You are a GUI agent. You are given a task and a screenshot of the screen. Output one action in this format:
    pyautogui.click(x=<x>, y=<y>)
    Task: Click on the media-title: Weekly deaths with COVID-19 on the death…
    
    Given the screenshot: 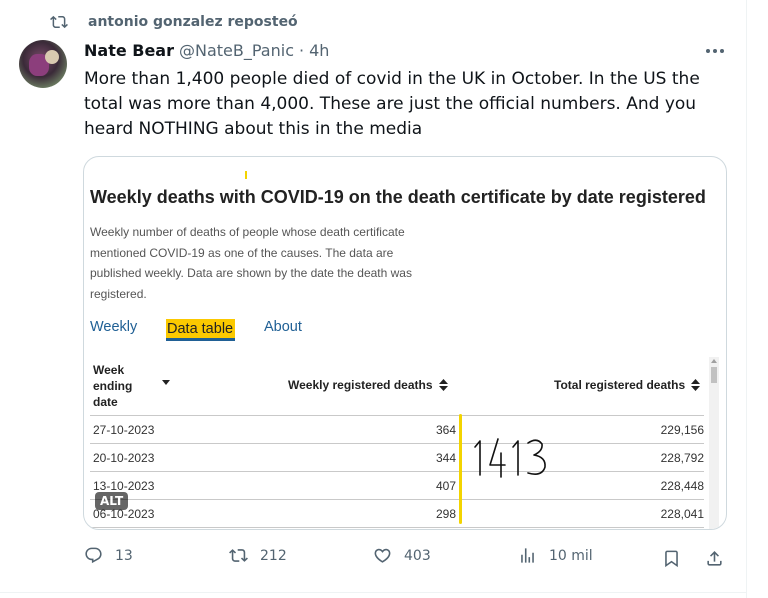 What is the action you would take?
    pyautogui.click(x=398, y=197)
    